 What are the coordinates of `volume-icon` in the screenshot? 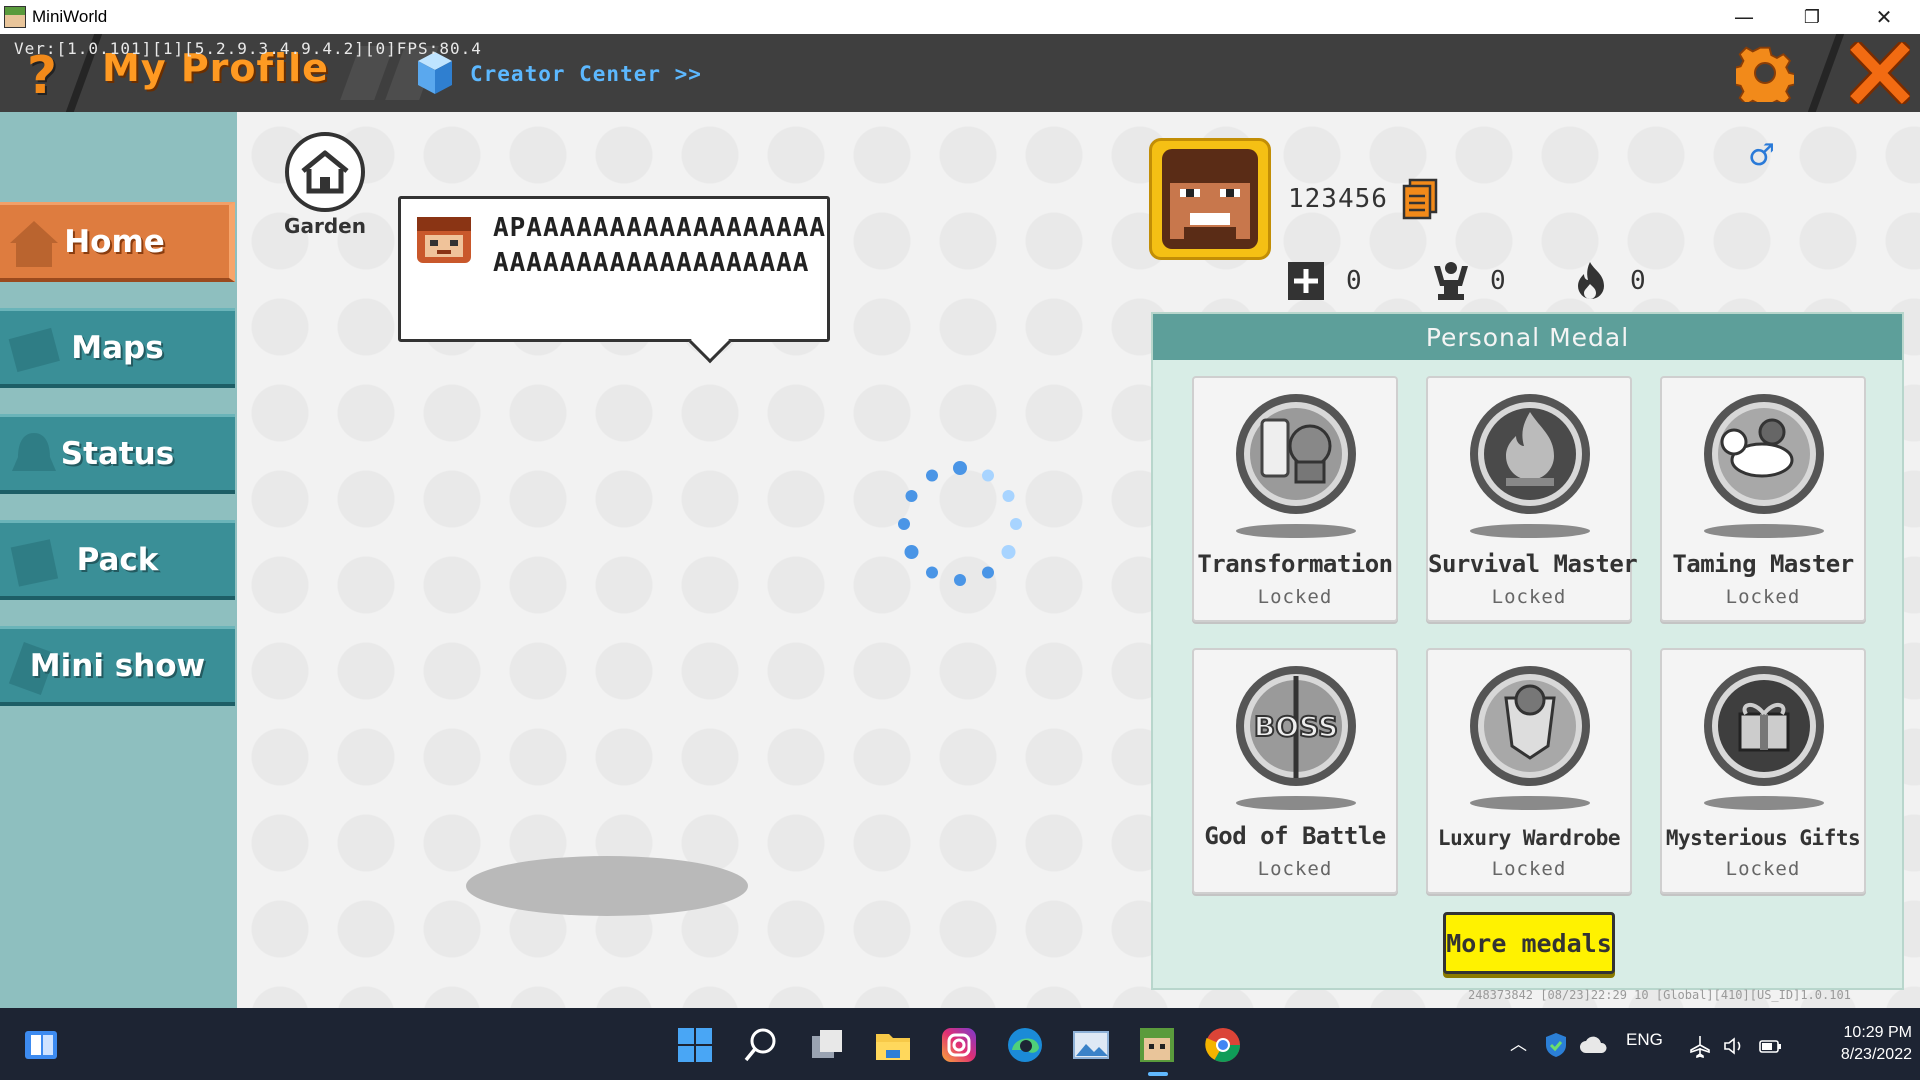 It's located at (1734, 1046).